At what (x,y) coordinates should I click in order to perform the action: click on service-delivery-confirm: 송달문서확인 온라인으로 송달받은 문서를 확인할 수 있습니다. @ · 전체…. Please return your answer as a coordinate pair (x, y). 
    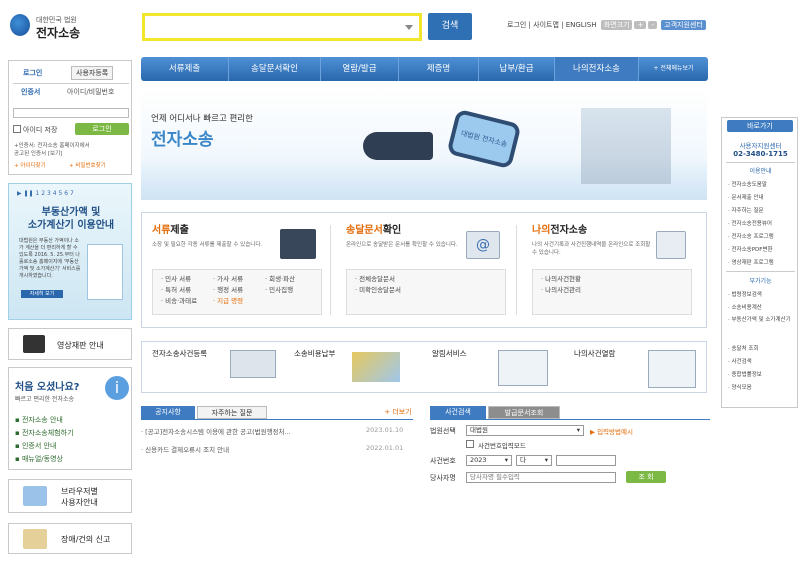
    Looking at the image, I should click on (436, 271).